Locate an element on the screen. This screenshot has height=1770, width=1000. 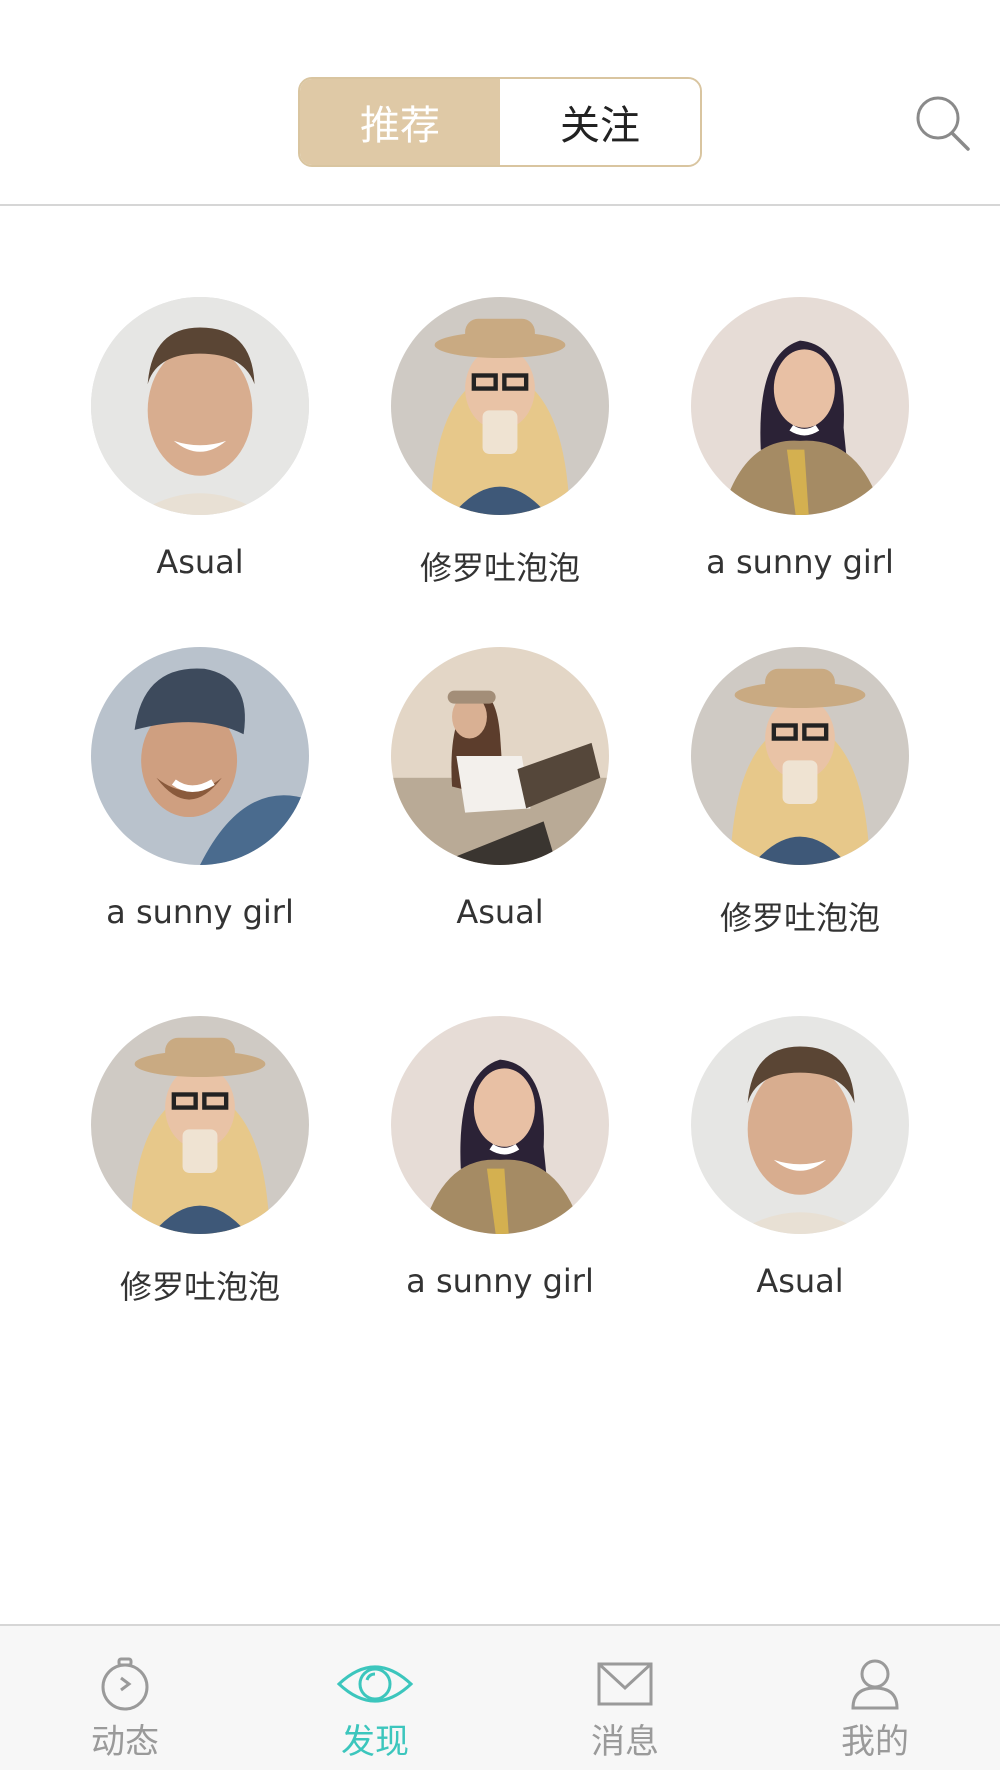
stopwatch-icon is located at coordinates (125, 1684).